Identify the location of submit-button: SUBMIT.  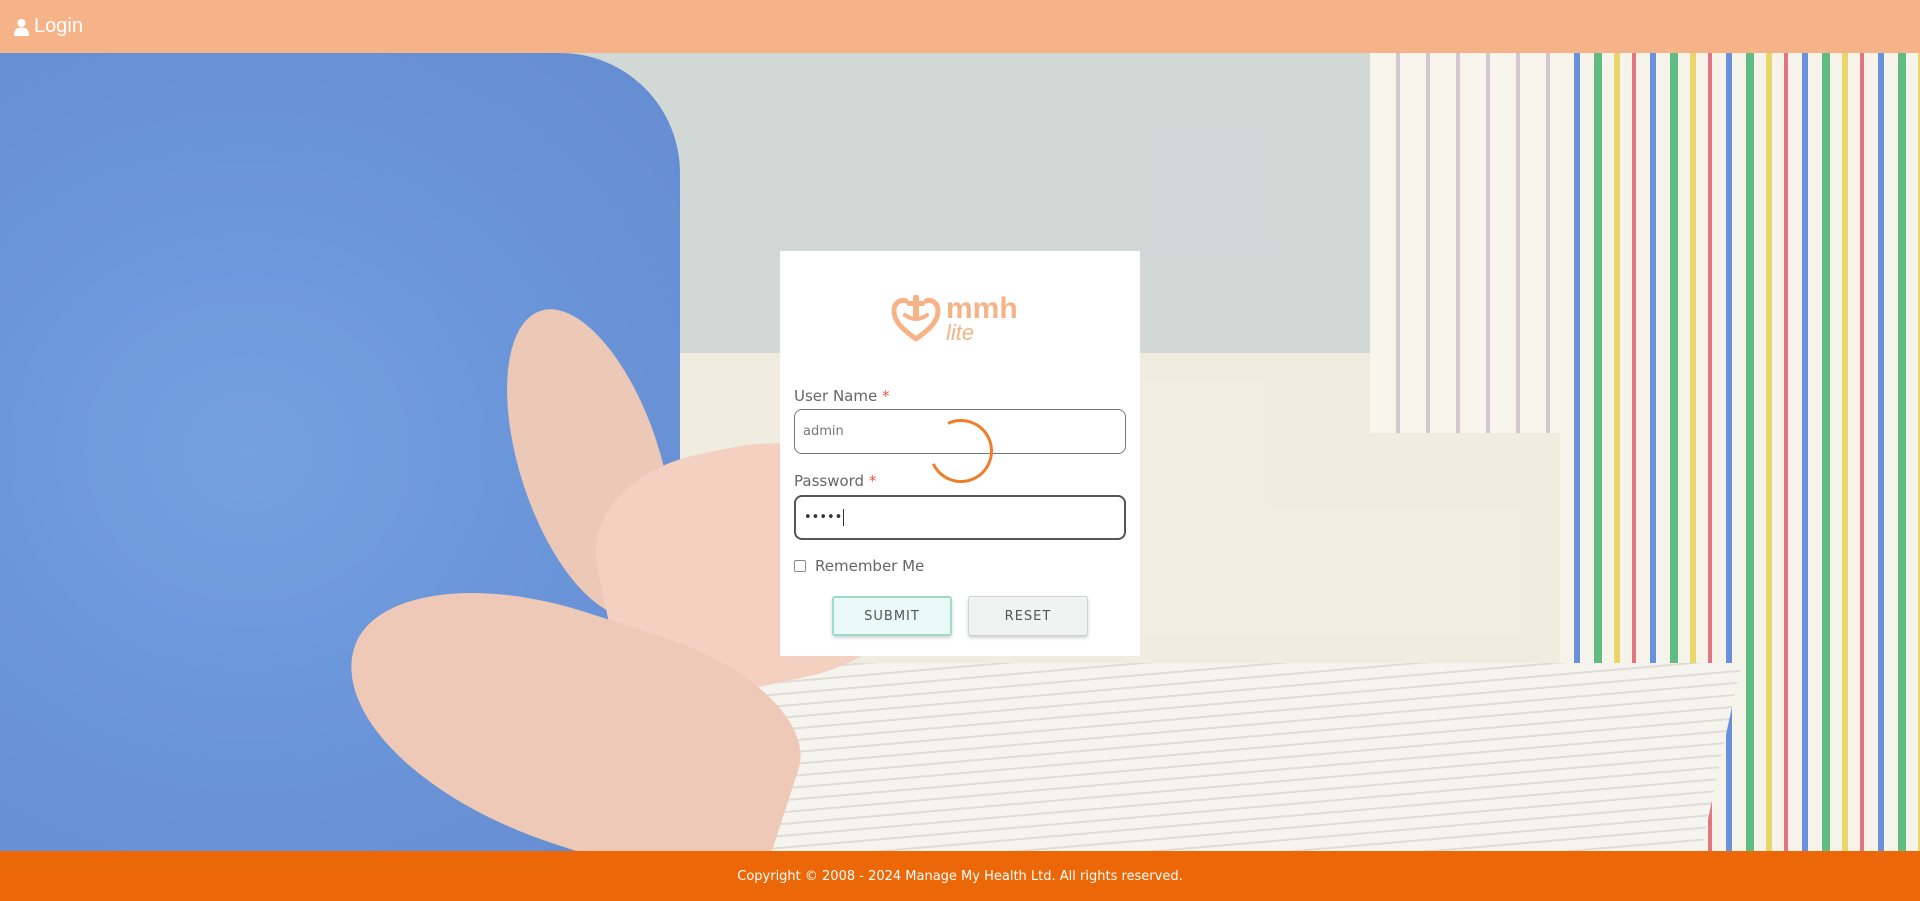
(892, 616).